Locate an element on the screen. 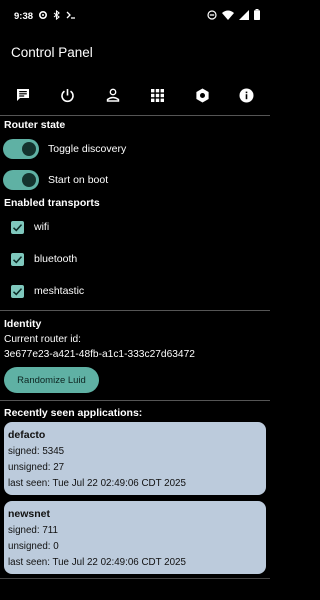  app-title: Control Panel is located at coordinates (52, 52).